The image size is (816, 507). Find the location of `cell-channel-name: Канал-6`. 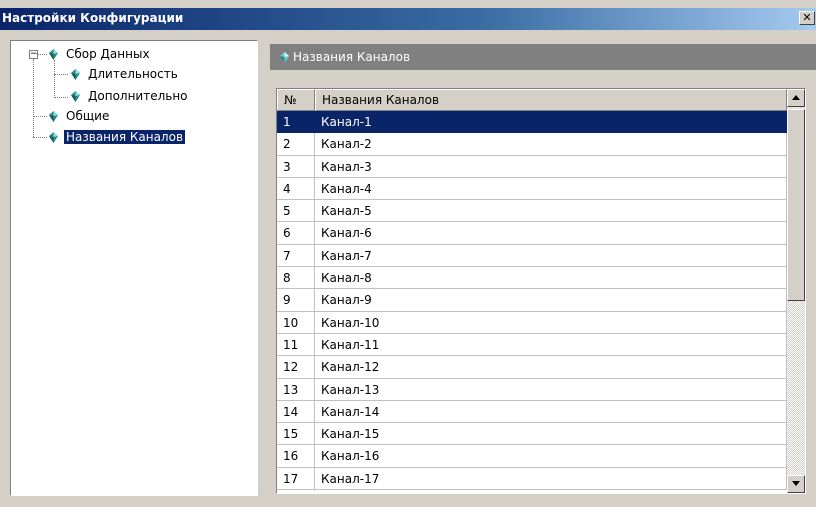

cell-channel-name: Канал-6 is located at coordinates (551, 233).